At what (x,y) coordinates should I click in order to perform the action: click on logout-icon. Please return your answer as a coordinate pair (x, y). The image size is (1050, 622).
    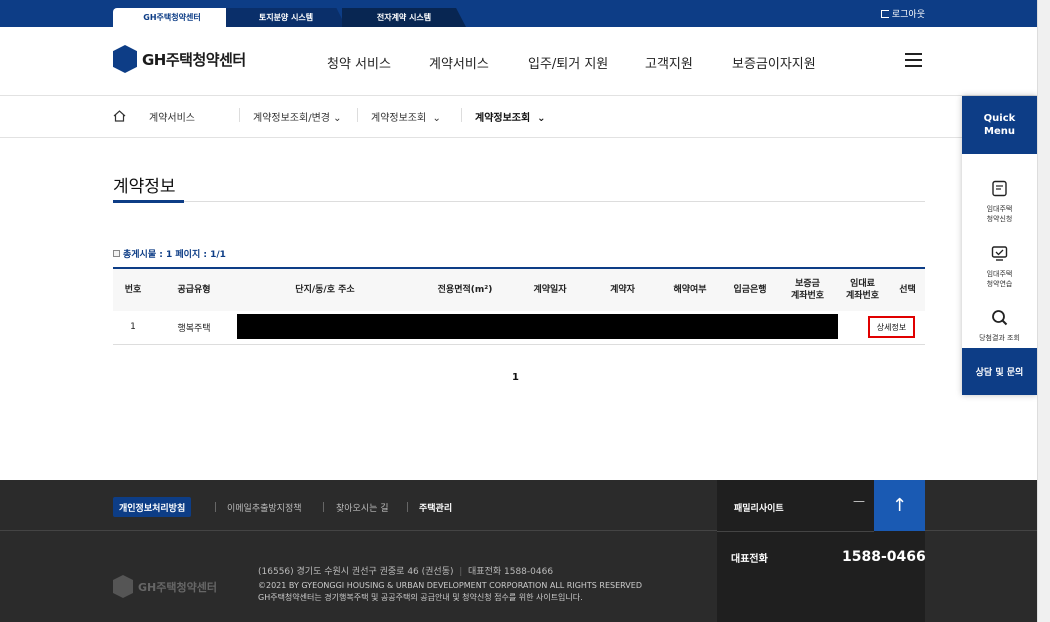
    Looking at the image, I should click on (884, 13).